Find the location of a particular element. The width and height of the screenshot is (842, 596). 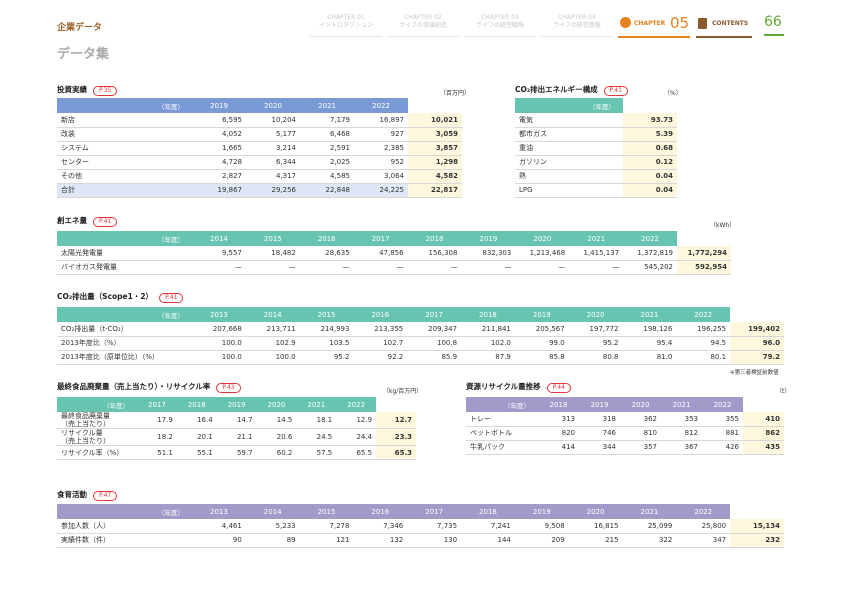

value-cell: 24.5 is located at coordinates (316, 437).